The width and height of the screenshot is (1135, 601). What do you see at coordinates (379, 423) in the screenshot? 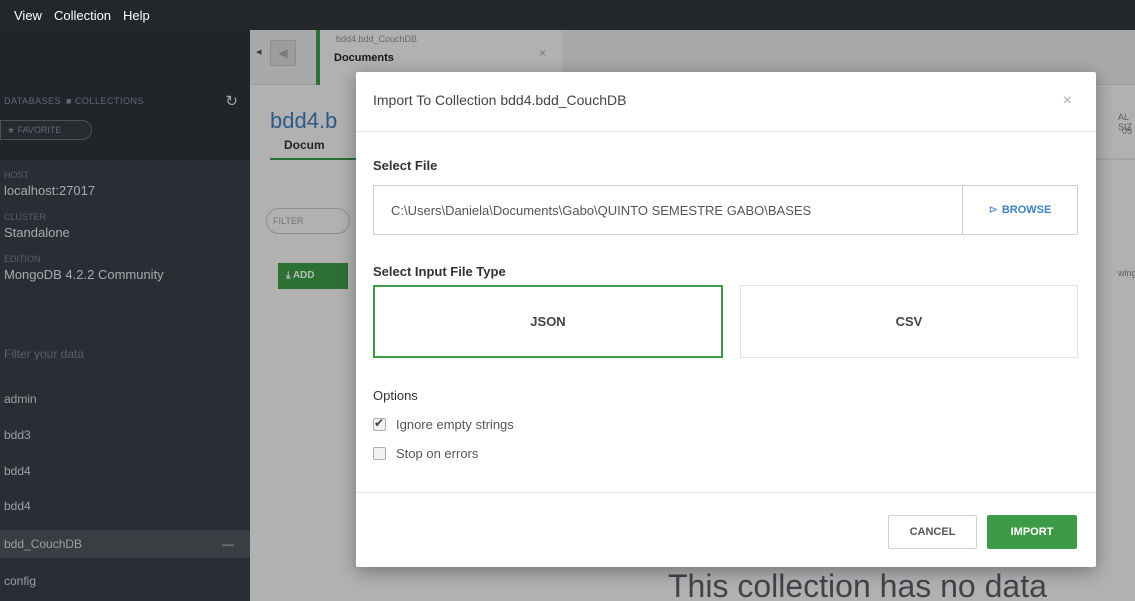
I see `ignore-empty-checkbox` at bounding box center [379, 423].